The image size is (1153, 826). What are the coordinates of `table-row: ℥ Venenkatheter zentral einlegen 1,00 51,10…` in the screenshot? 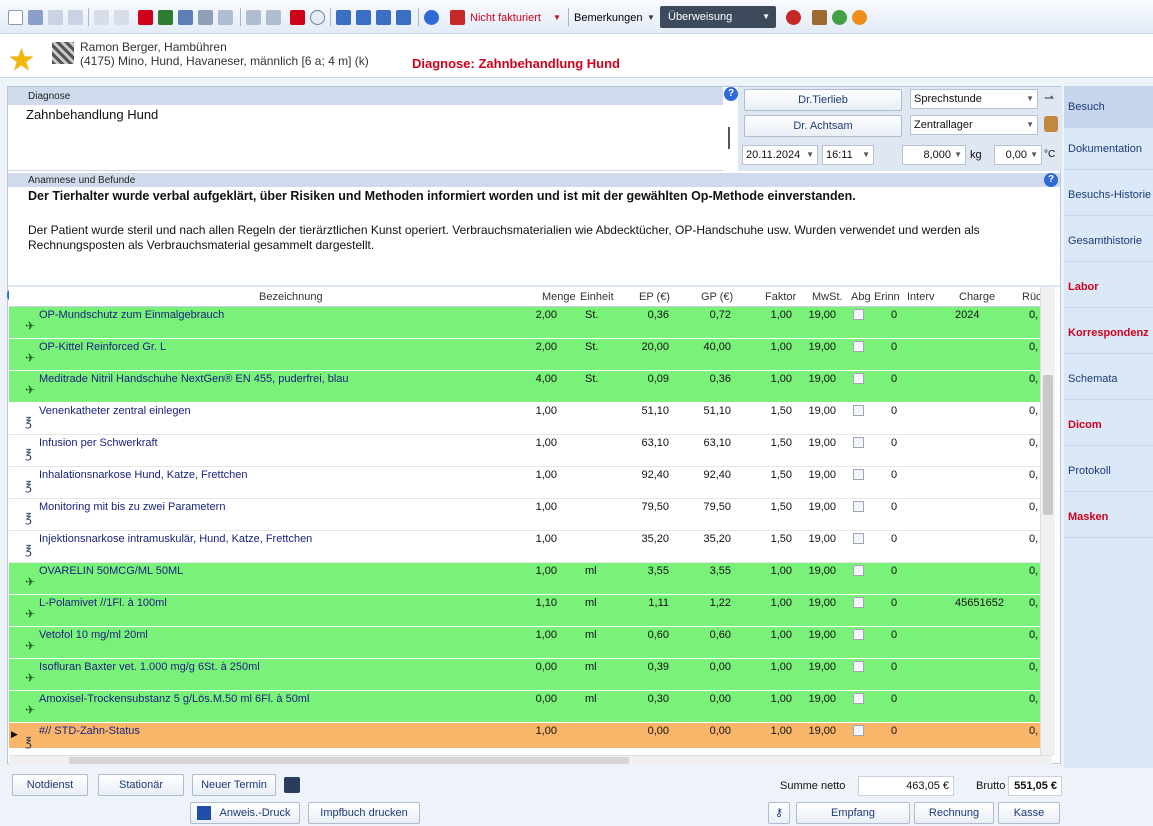 It's located at (530, 419).